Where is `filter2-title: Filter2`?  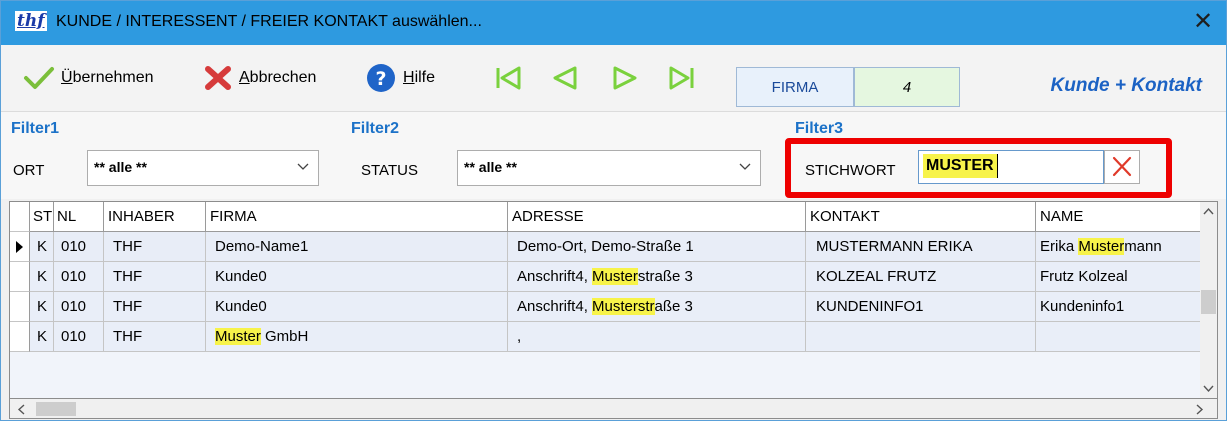 filter2-title: Filter2 is located at coordinates (375, 128).